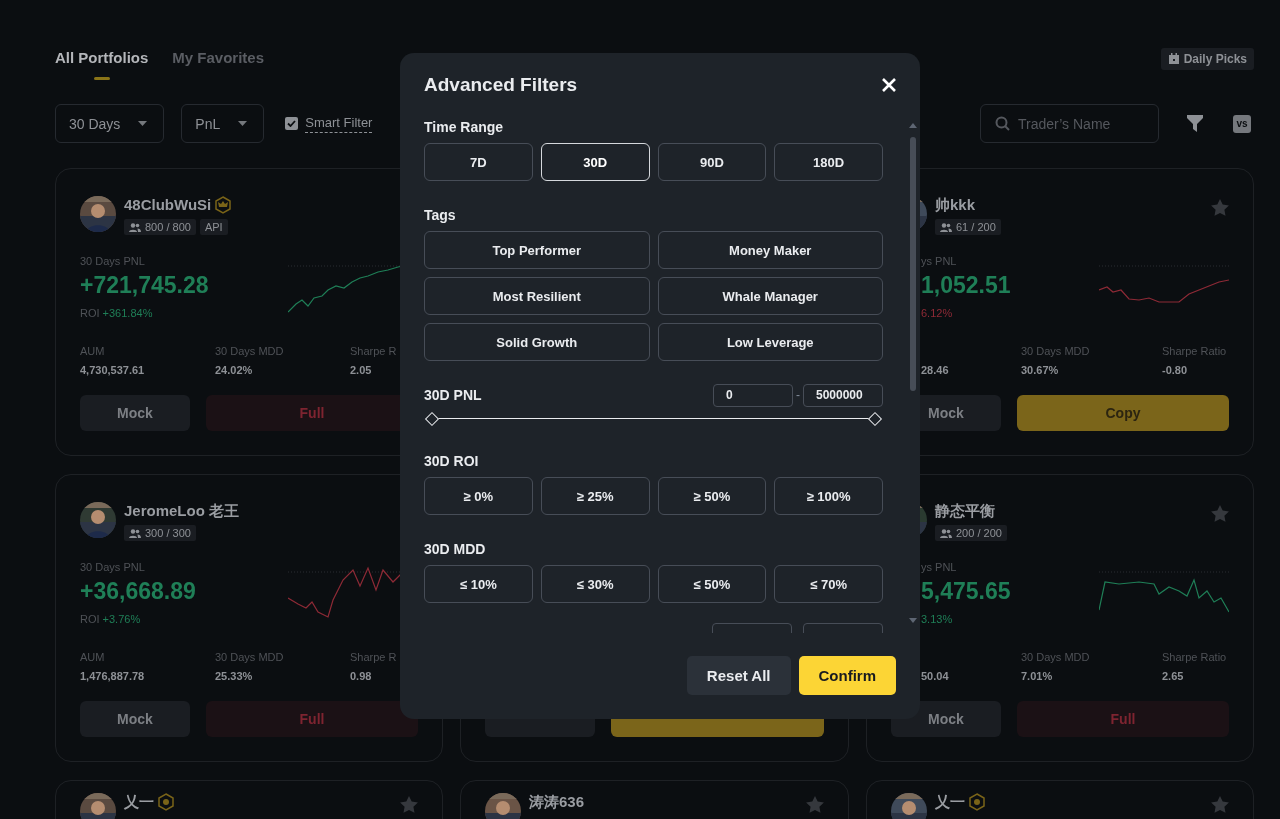 The height and width of the screenshot is (819, 1280). I want to click on stat-value: 24.02%, so click(234, 370).